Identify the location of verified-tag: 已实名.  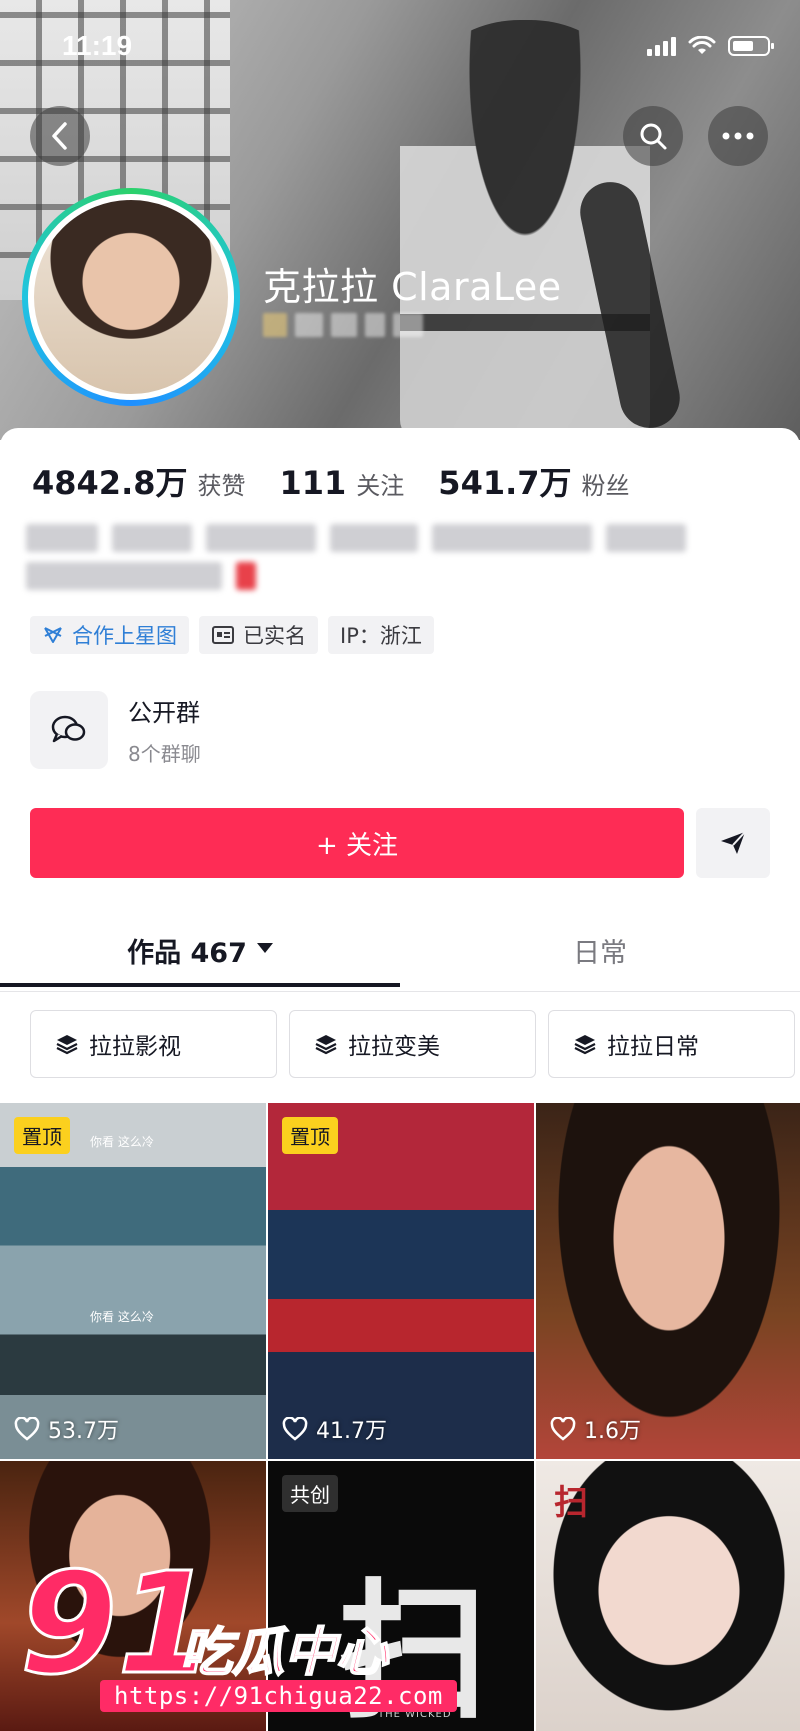
(258, 635).